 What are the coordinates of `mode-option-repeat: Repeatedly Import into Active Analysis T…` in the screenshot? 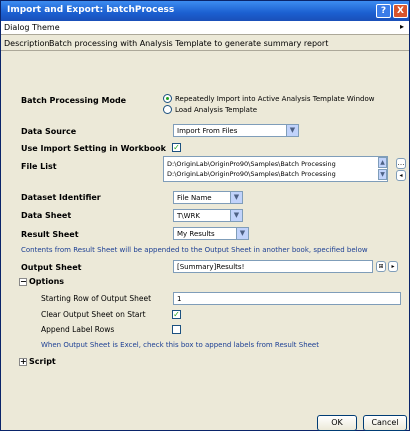 It's located at (275, 99).